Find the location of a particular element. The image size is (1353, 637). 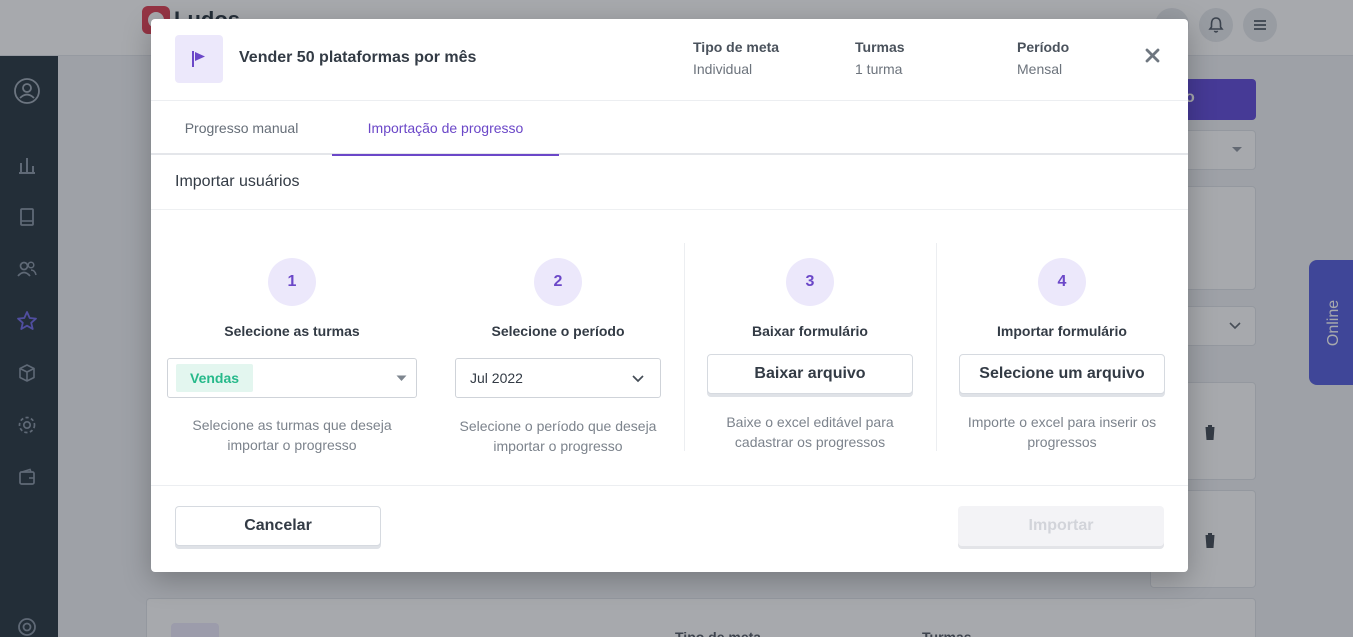

step-4-number: 4 is located at coordinates (1062, 282).